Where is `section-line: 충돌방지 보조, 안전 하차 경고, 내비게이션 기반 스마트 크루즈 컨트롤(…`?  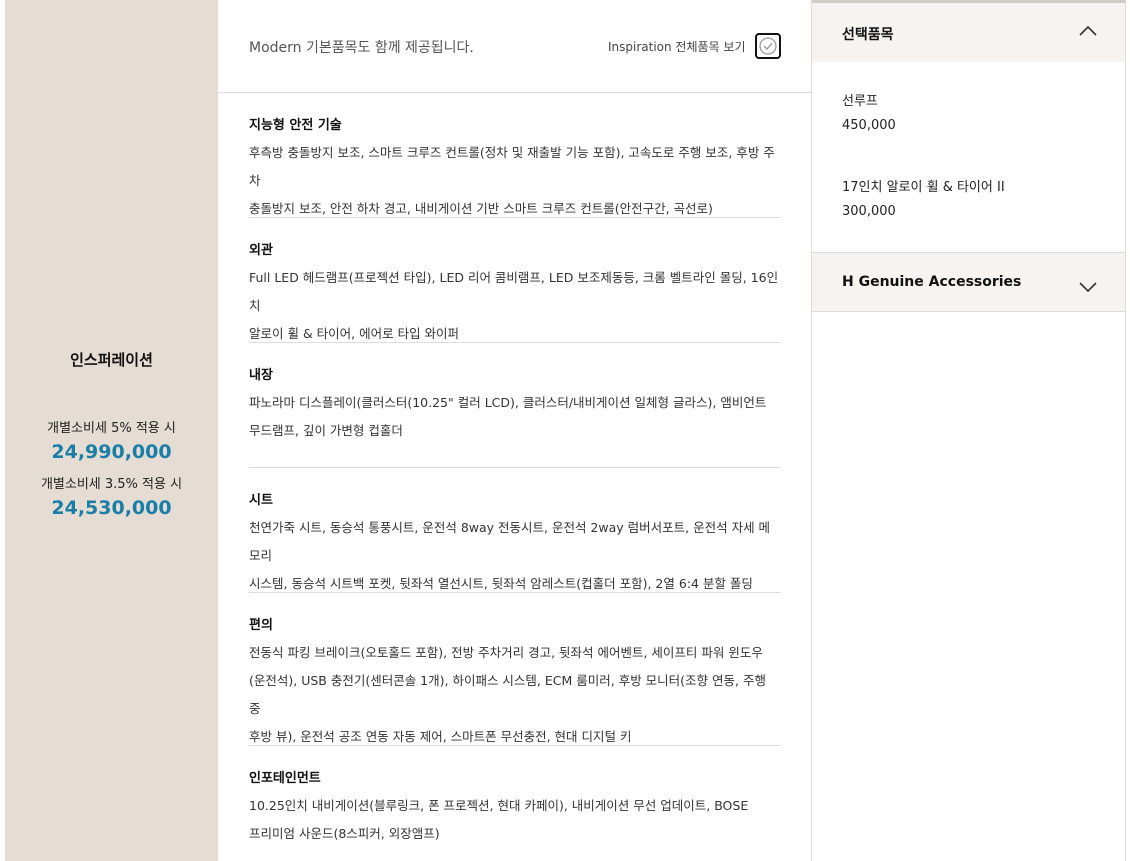
section-line: 충돌방지 보조, 안전 하차 경고, 내비게이션 기반 스마트 크루즈 컨트롤(… is located at coordinates (481, 208).